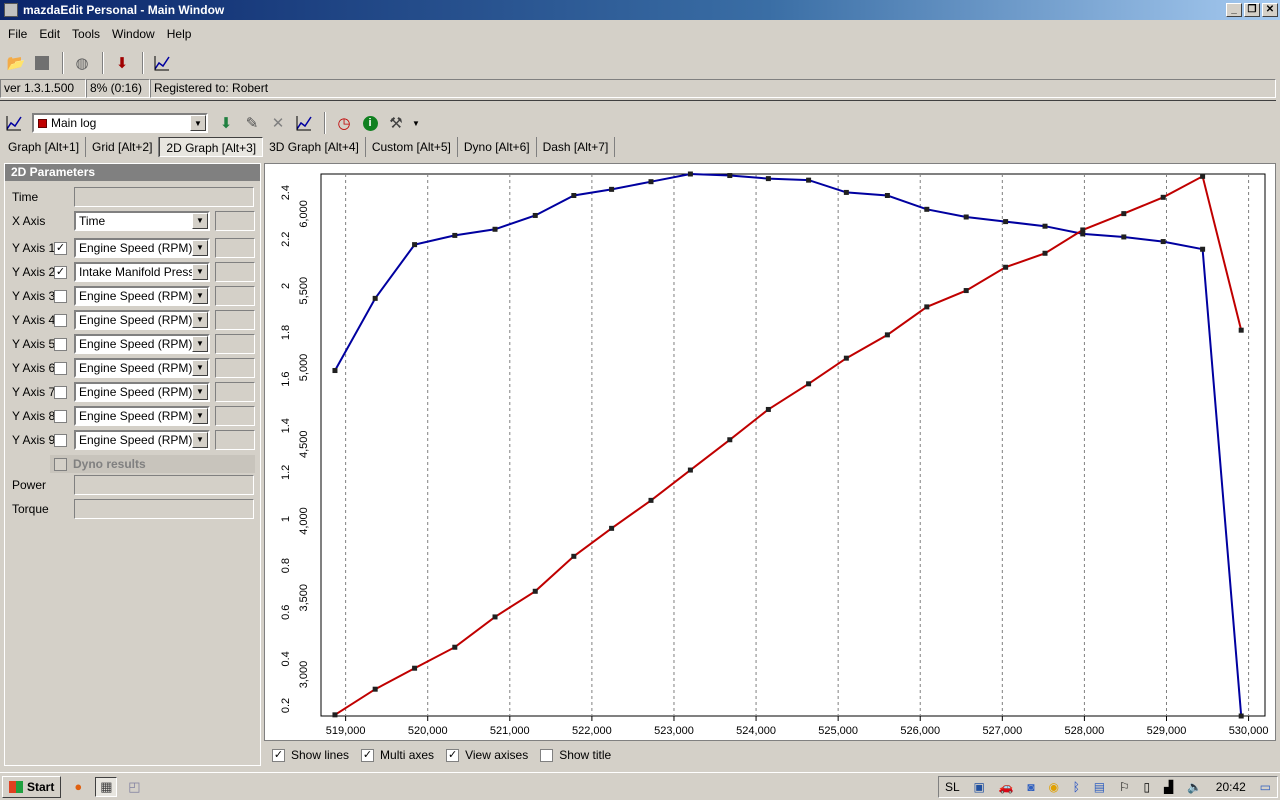 The height and width of the screenshot is (800, 1280). I want to click on start-button: Start, so click(32, 786).